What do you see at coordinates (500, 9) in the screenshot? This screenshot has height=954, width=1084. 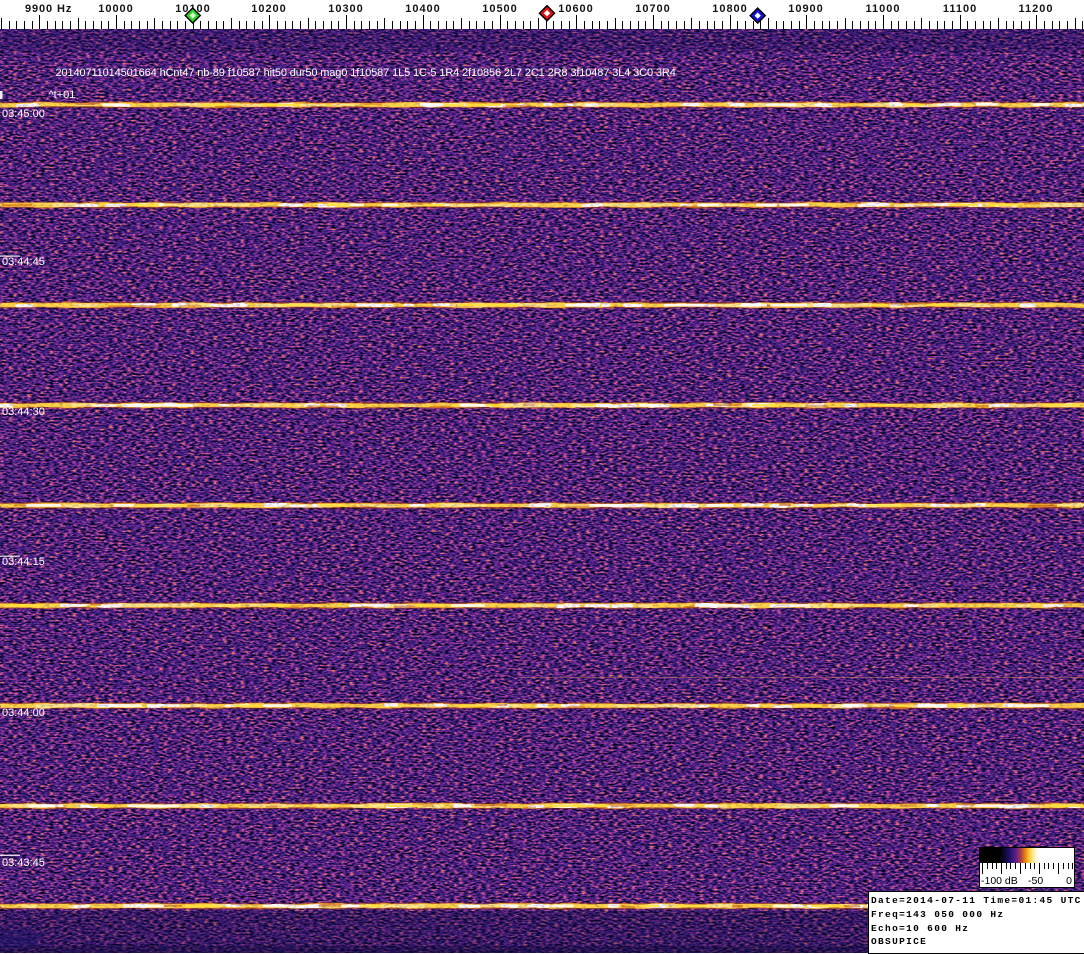 I see `svg-text: 10500` at bounding box center [500, 9].